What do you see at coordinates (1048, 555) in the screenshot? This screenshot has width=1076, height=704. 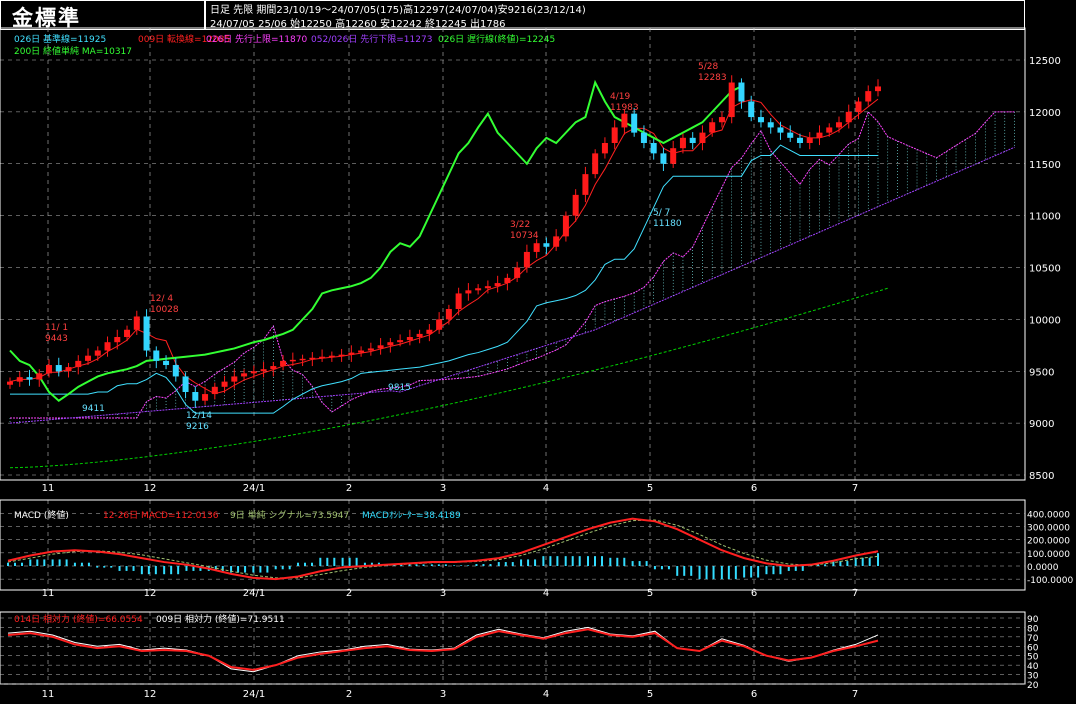 I see `macd-tick-label: 100.0000` at bounding box center [1048, 555].